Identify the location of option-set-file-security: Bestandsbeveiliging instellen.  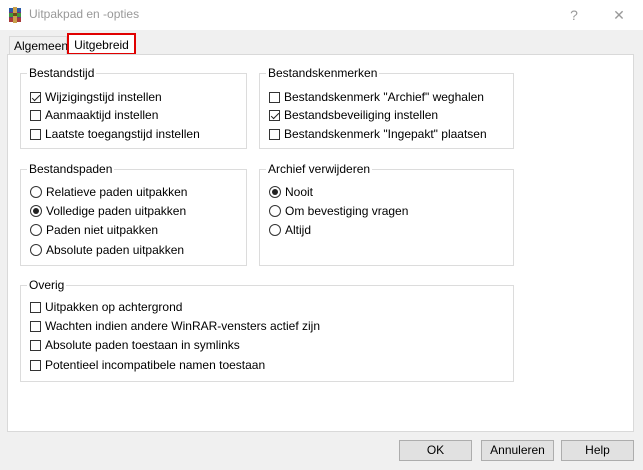
(353, 115).